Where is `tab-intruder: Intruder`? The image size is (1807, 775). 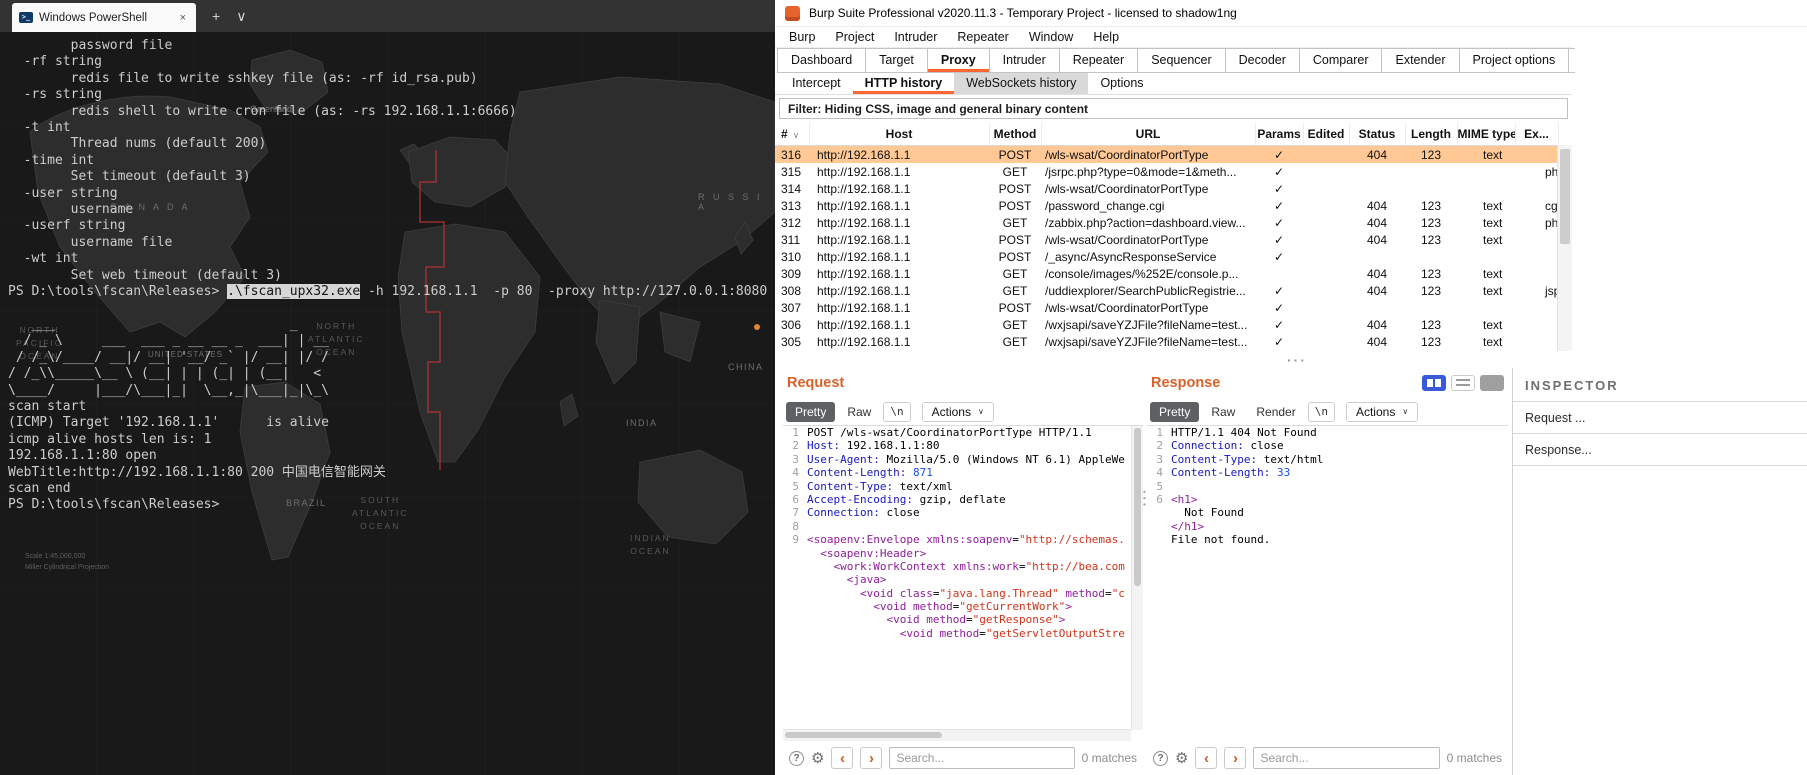
tab-intruder: Intruder is located at coordinates (1024, 60).